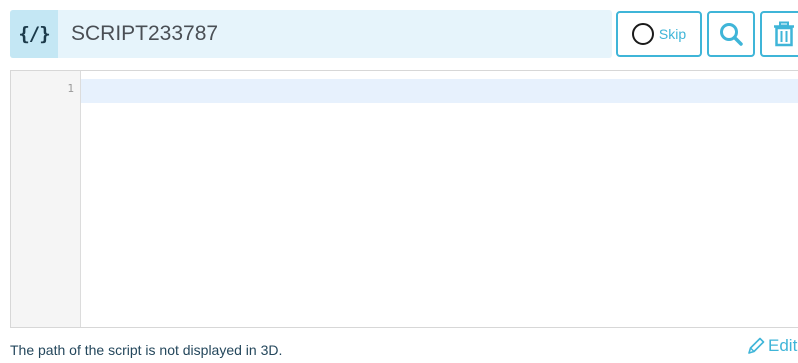 The height and width of the screenshot is (363, 798). Describe the element at coordinates (144, 34) in the screenshot. I see `script-title: SCRIPT233787` at that location.